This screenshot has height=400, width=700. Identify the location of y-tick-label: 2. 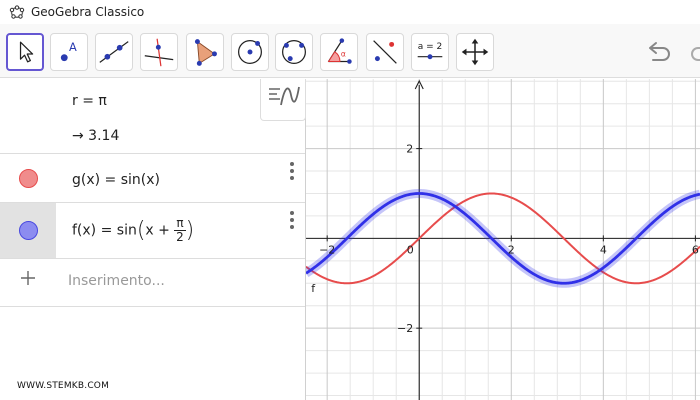
(409, 149).